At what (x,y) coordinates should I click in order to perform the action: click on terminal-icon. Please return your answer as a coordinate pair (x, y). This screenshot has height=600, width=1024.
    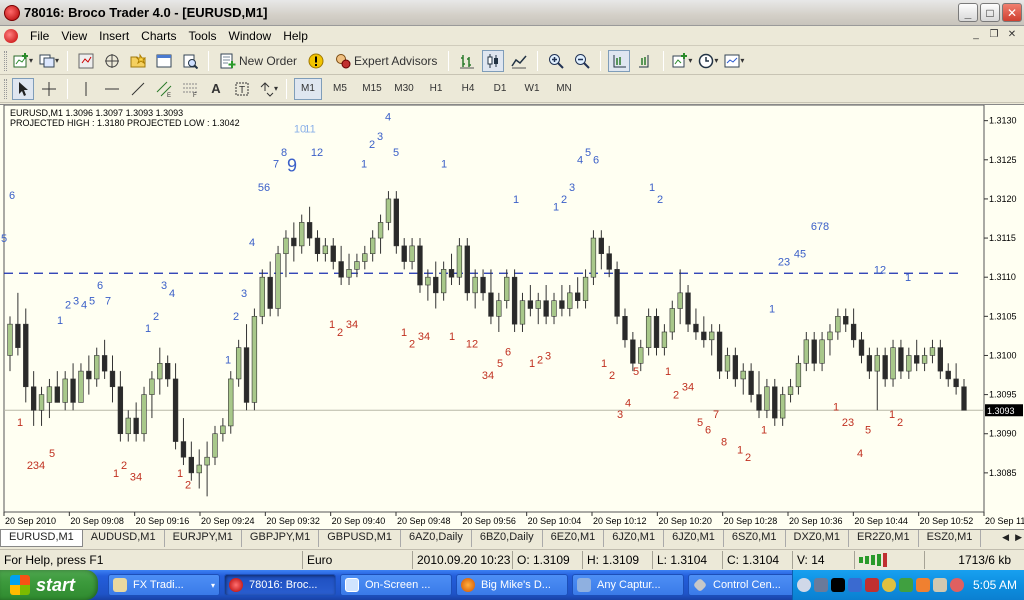
    Looking at the image, I should click on (164, 61).